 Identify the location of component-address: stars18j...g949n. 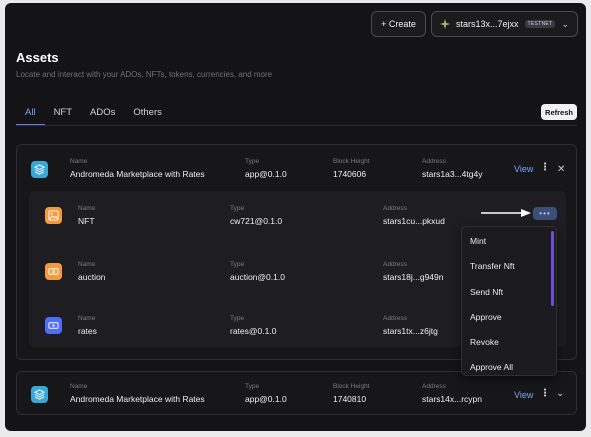
(413, 277).